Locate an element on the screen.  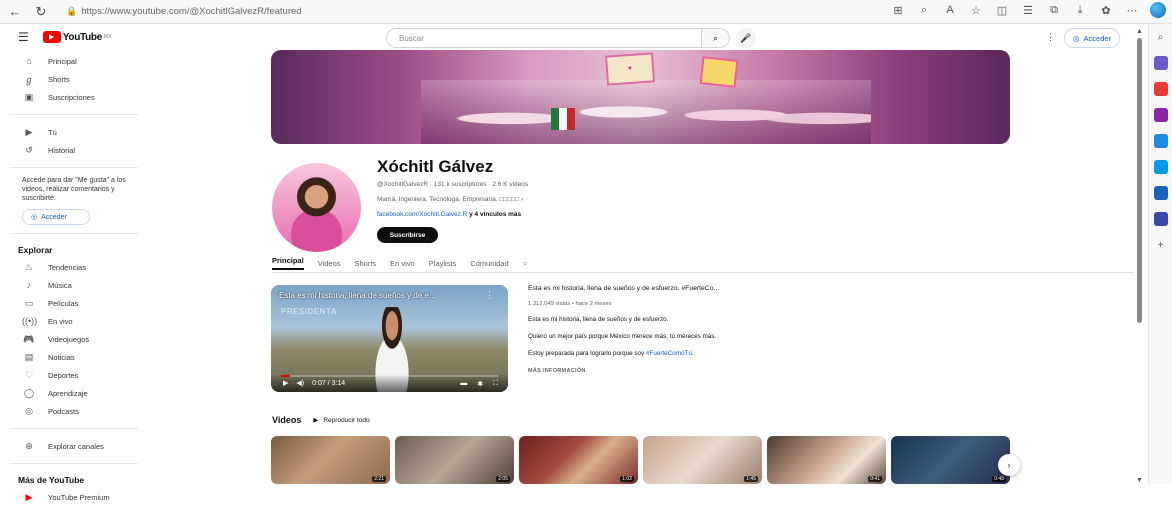
tab-playlists: Playlists is located at coordinates (443, 263).